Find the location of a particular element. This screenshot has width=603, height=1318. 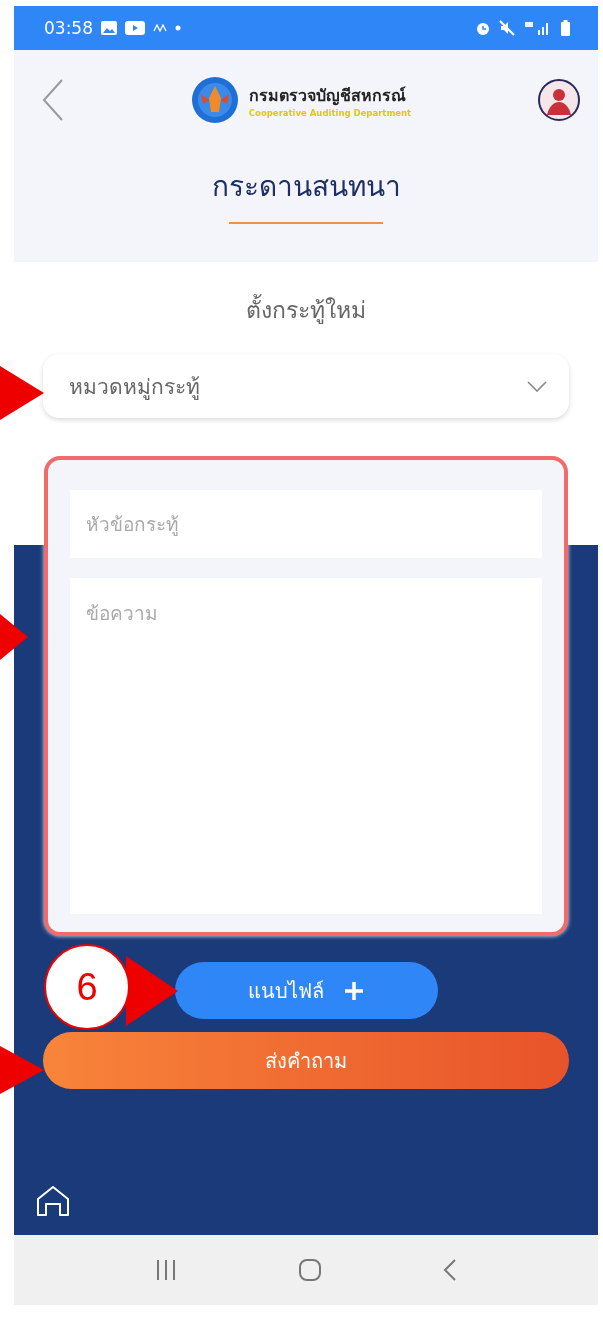

page-title: กระดานสนทนา is located at coordinates (306, 187).